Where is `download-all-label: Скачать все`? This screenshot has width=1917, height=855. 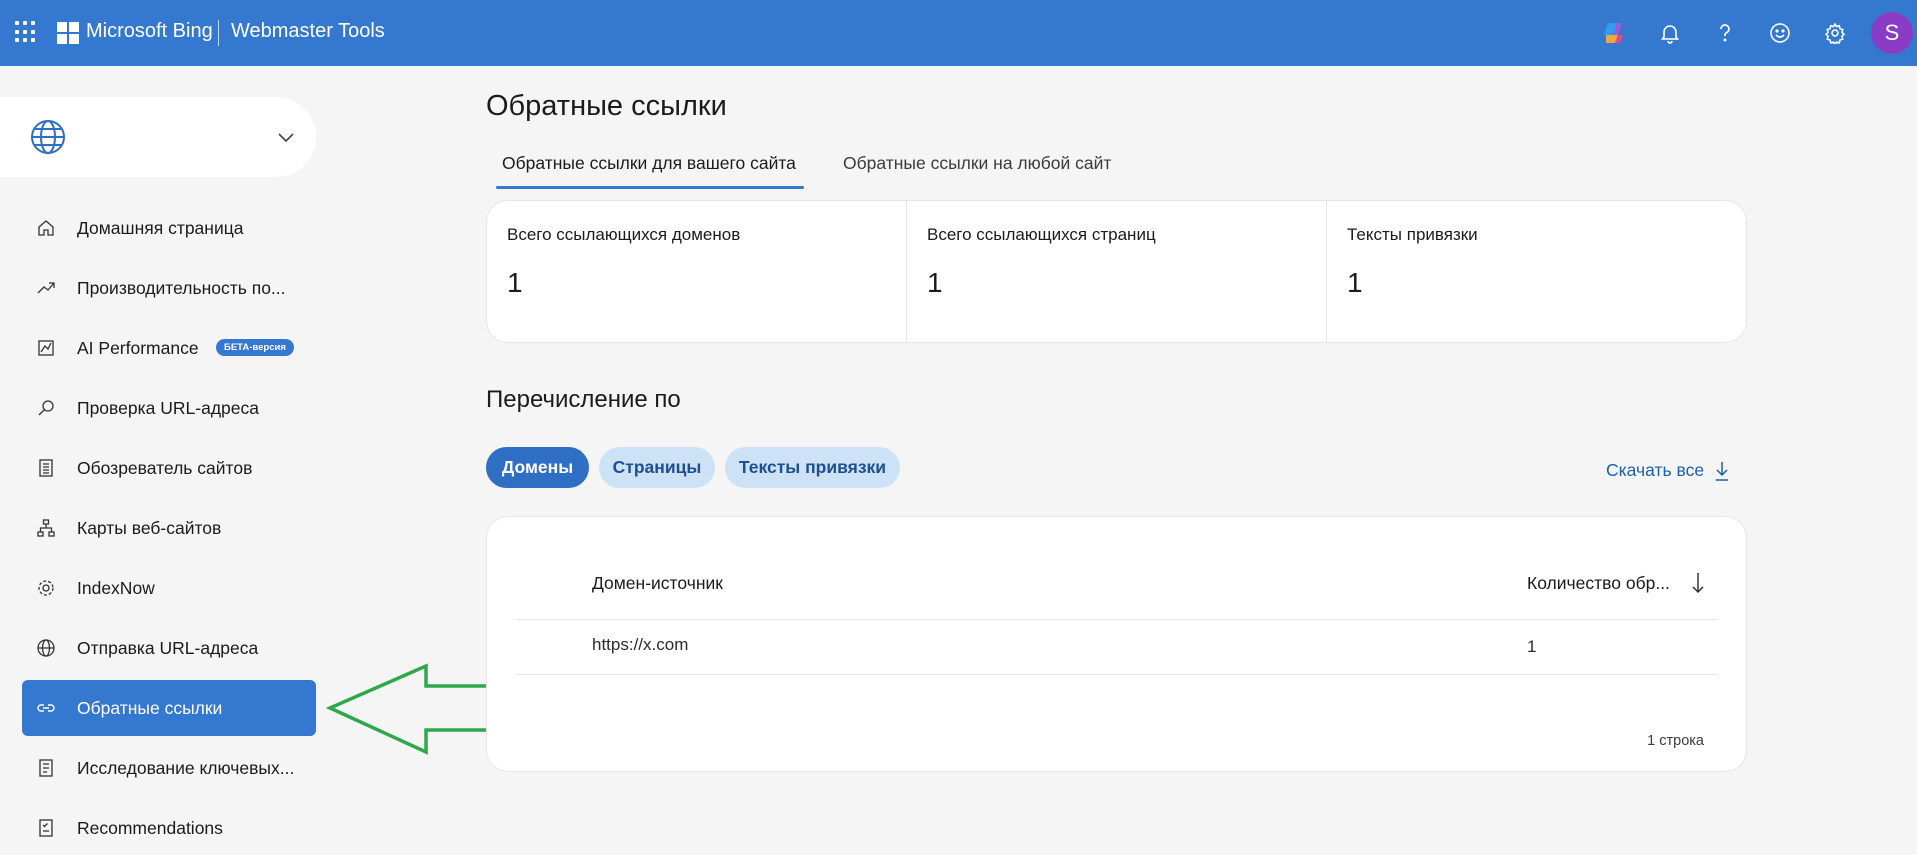
download-all-label: Скачать все is located at coordinates (1655, 470).